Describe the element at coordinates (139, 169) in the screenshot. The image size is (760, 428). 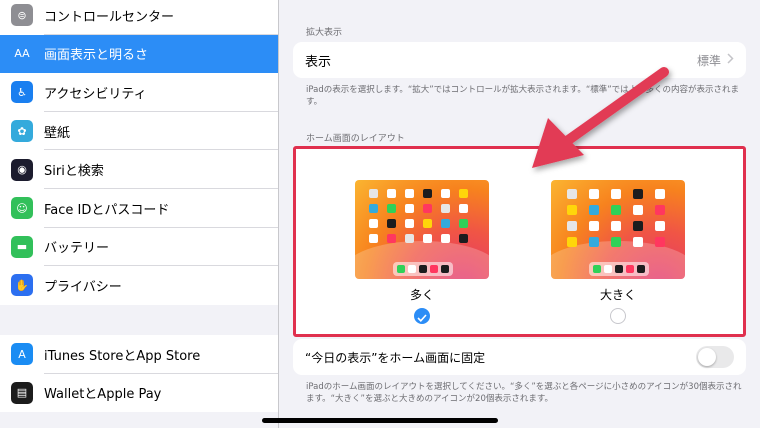
I see `sidebar-item: ◉ Siriと検索` at that location.